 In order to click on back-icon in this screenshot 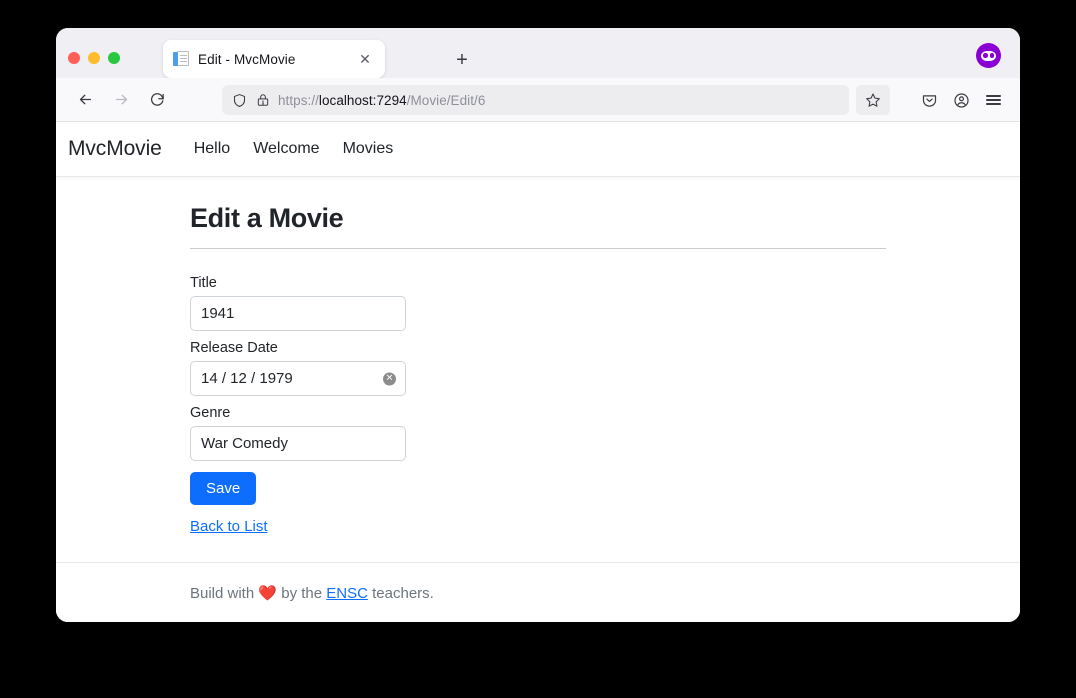, I will do `click(85, 100)`.